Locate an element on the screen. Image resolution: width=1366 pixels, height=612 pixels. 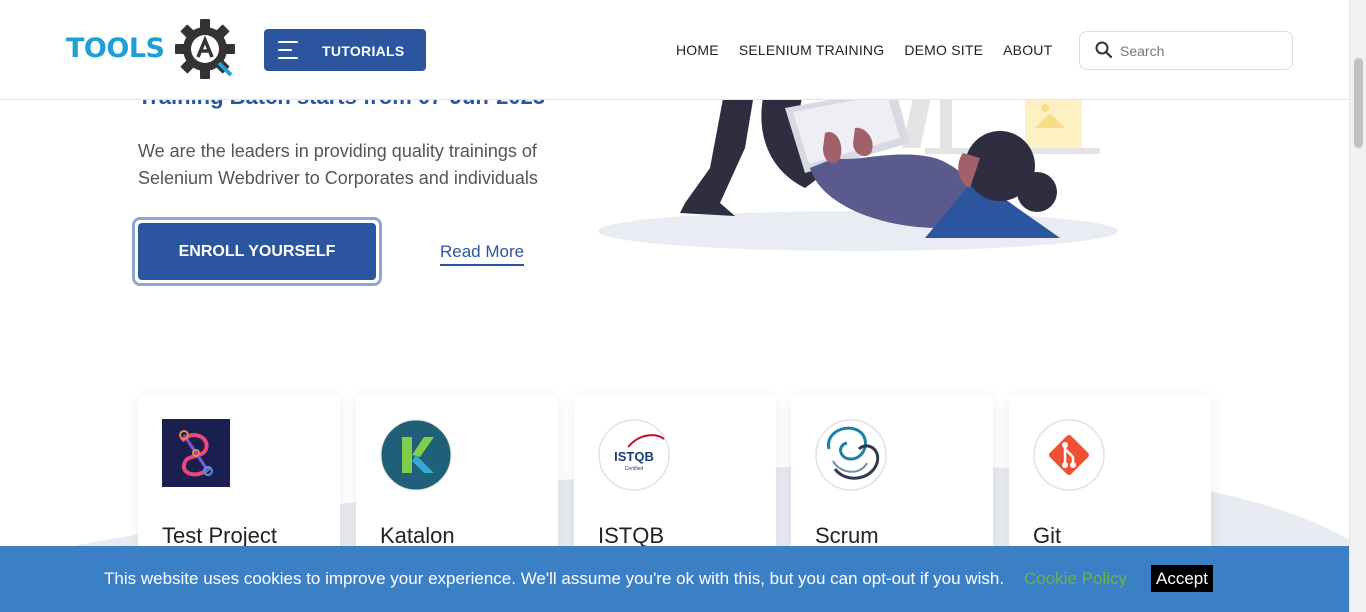
search-box is located at coordinates (1186, 50).